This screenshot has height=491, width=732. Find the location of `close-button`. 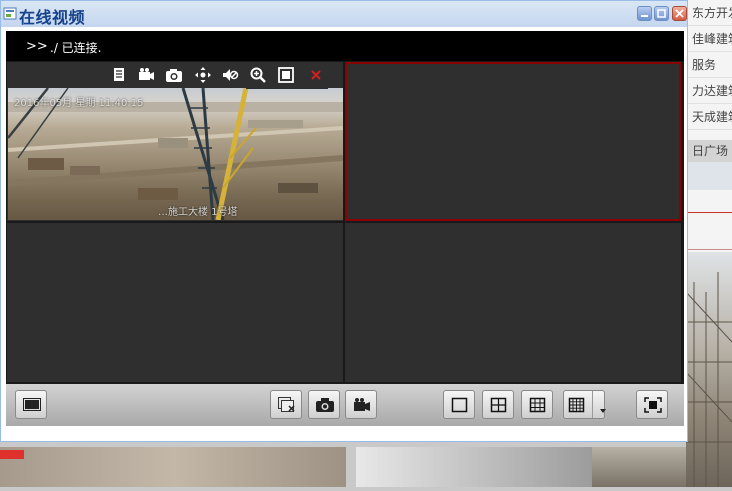

close-button is located at coordinates (679, 13).